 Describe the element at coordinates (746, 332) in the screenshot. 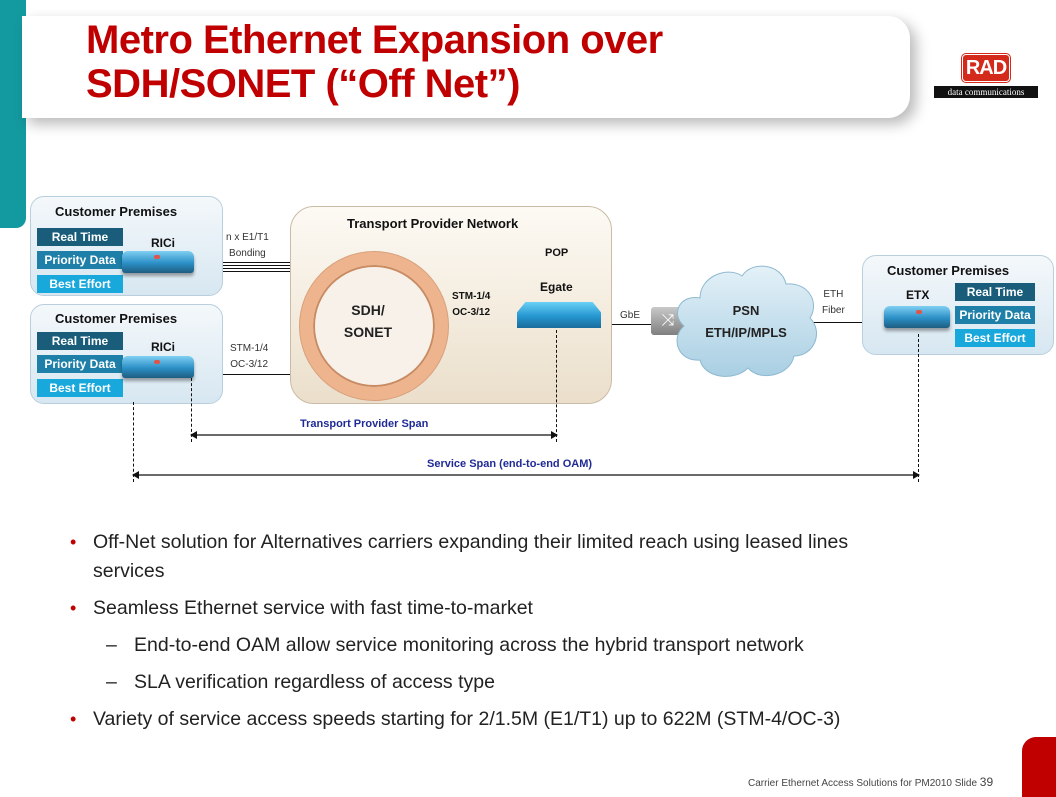

I see `psn-label-line2: ETH/IP/MPLS` at that location.